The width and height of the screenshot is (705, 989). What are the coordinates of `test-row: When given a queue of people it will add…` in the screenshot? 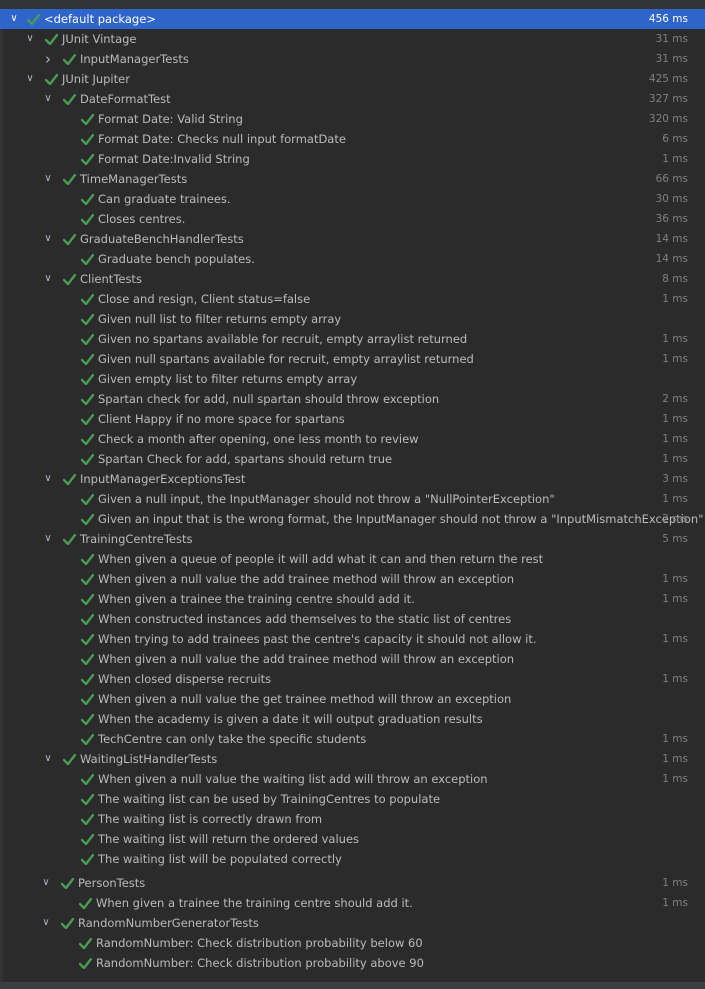 It's located at (352, 559).